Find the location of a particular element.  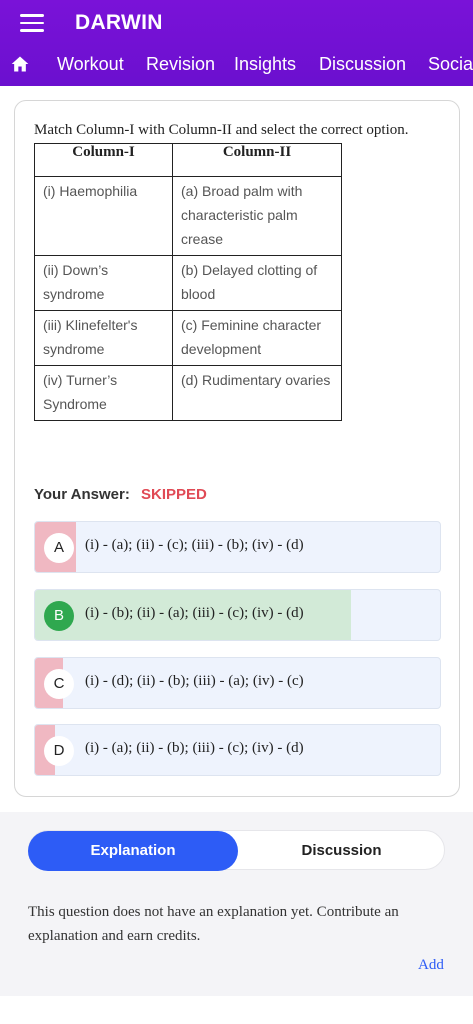

table-cell: (i) Haemophilia is located at coordinates (103, 216).